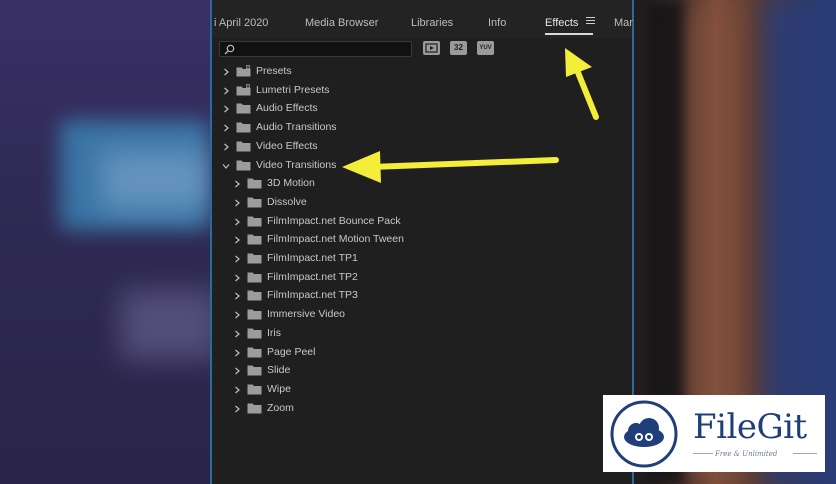 The height and width of the screenshot is (484, 836). I want to click on accelerated-effects-icon, so click(431, 48).